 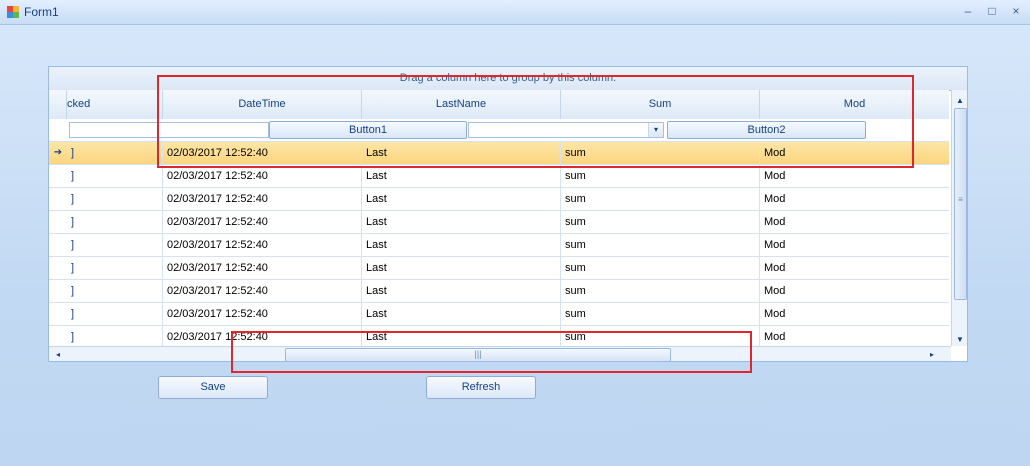 What do you see at coordinates (566, 130) in the screenshot?
I see `filter-combo: ▾` at bounding box center [566, 130].